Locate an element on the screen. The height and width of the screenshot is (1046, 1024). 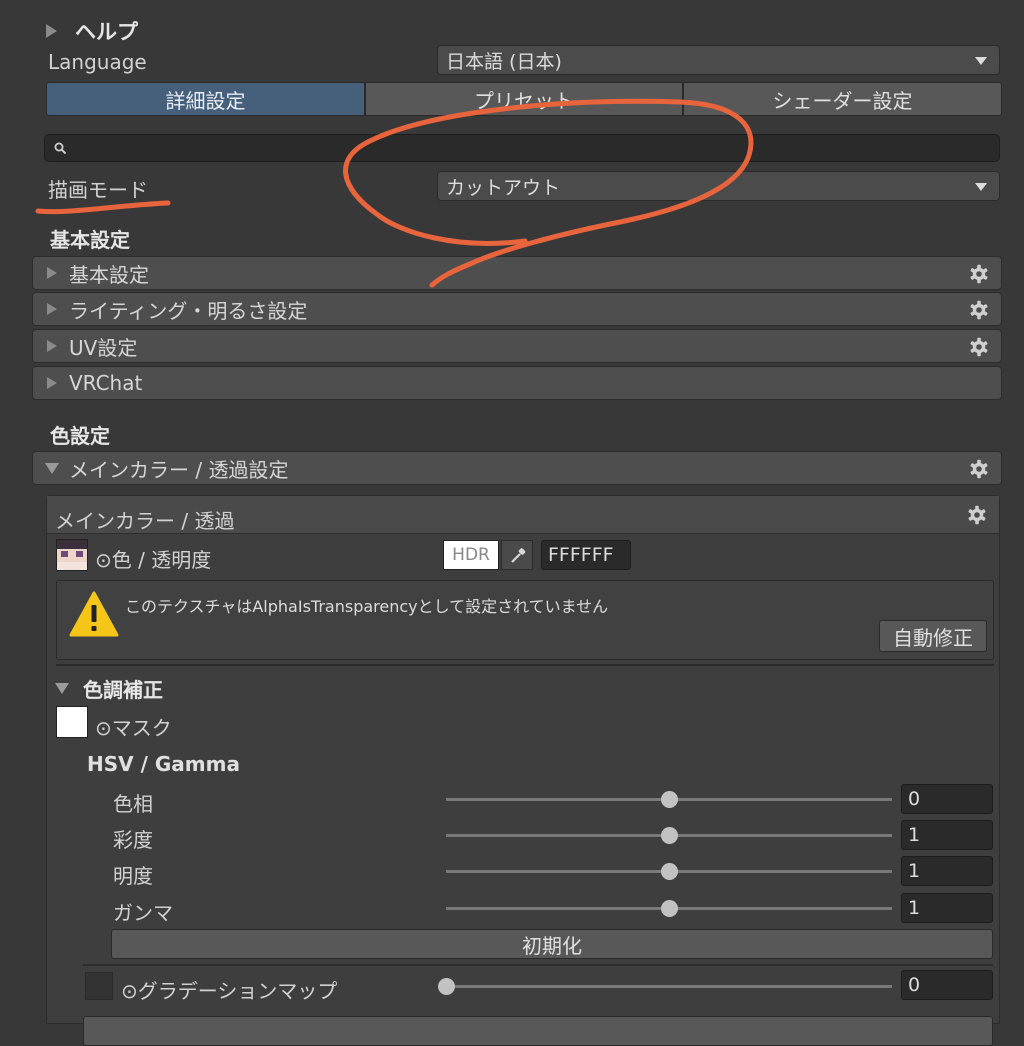
color-adjust-title: 色調補正 is located at coordinates (123, 690).